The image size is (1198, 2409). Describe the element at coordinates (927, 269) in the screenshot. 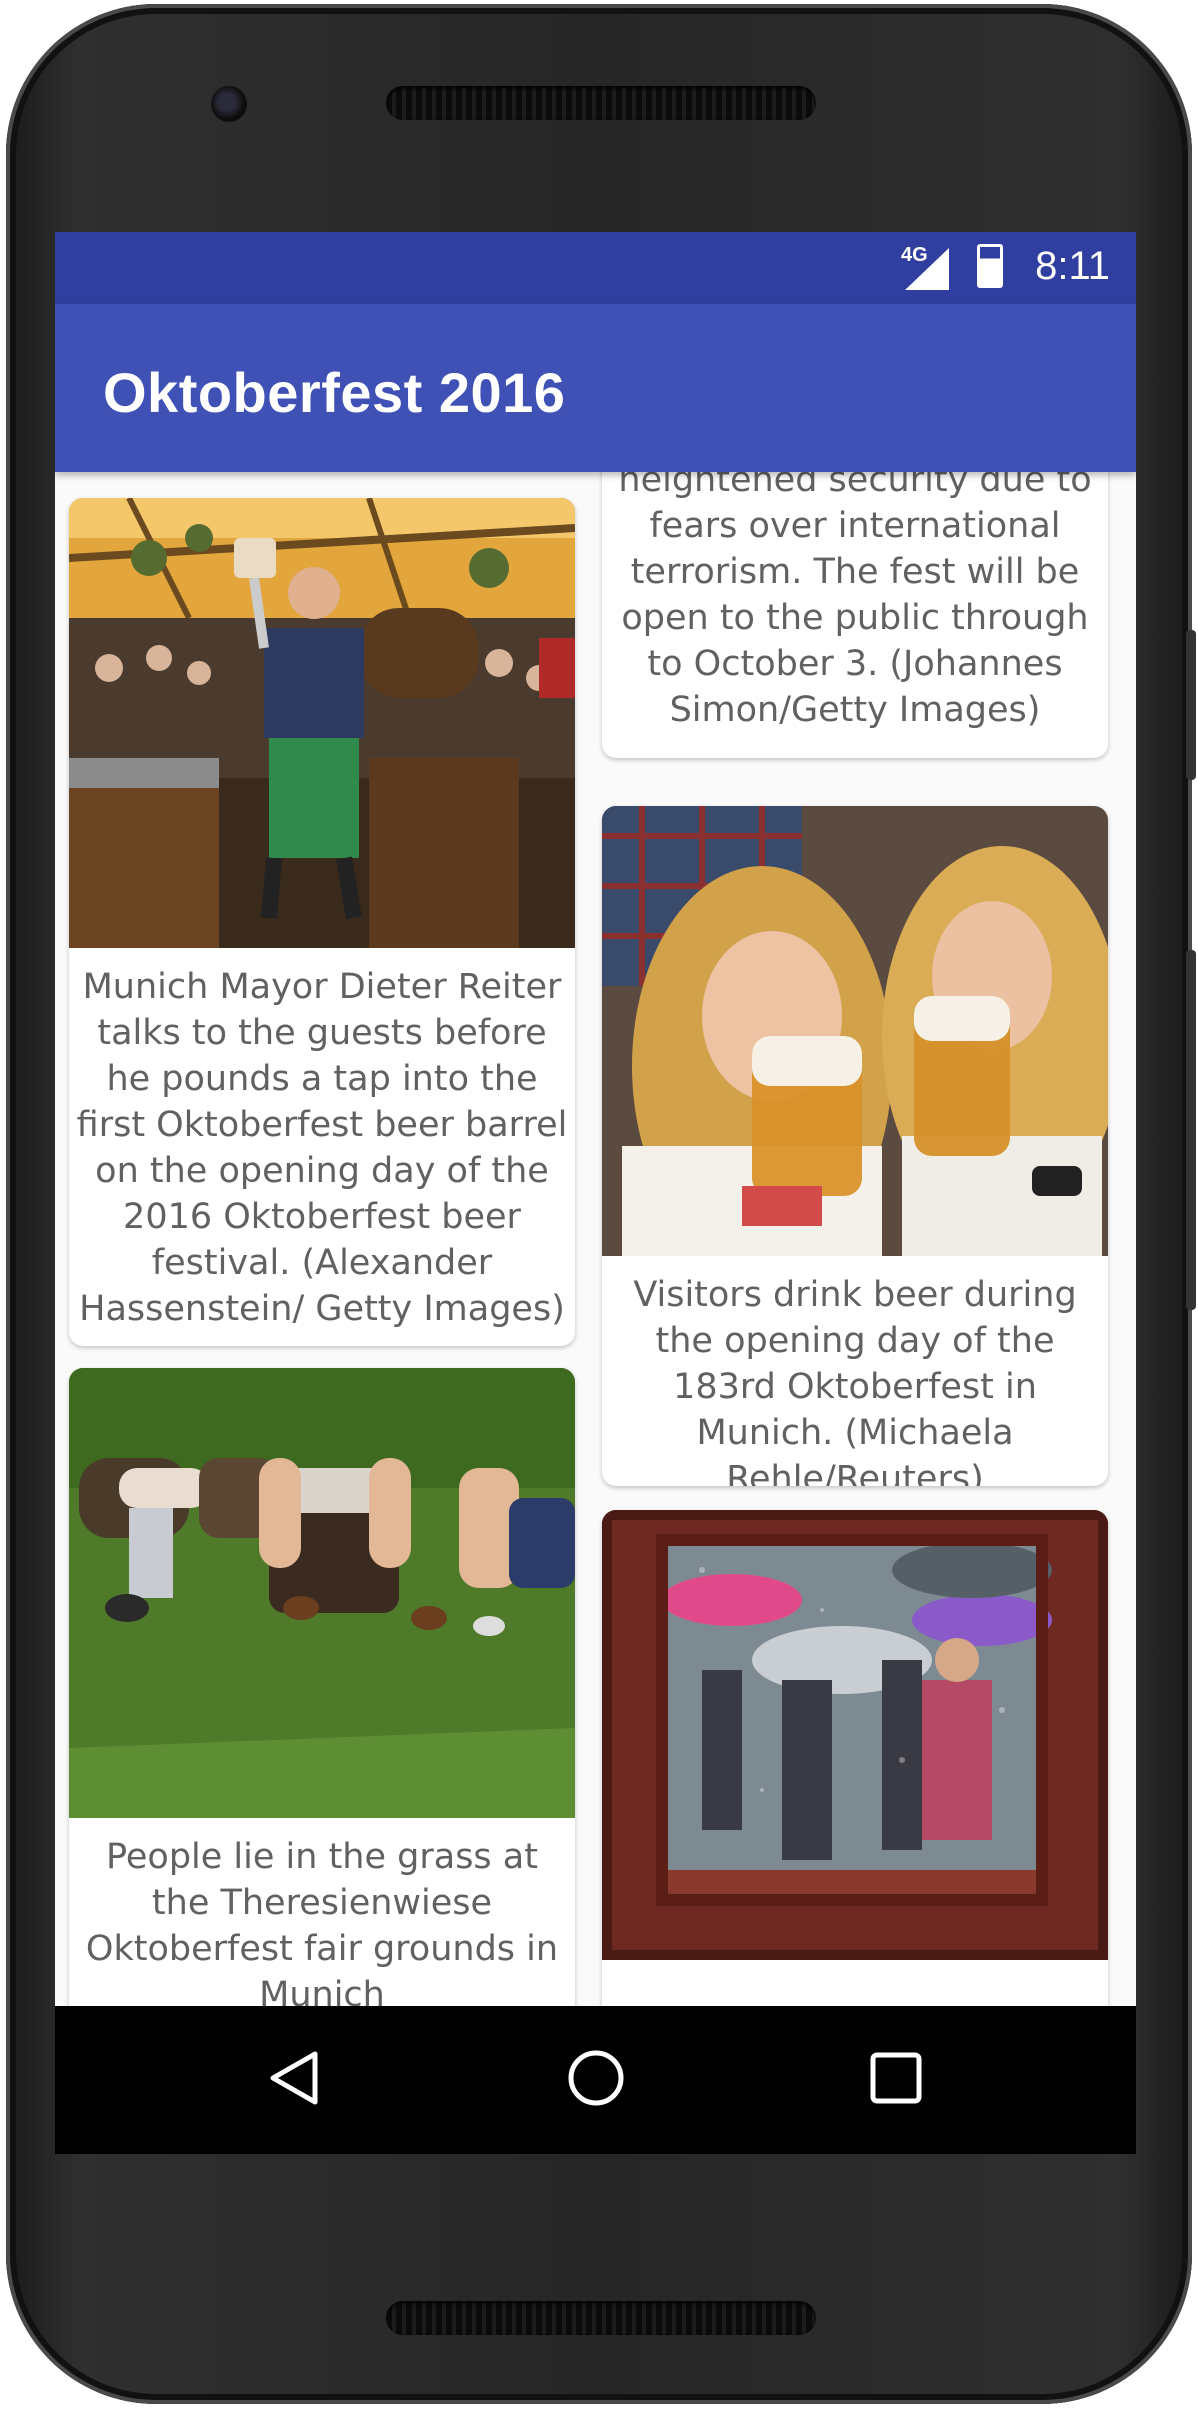

I see `signal-icon` at that location.